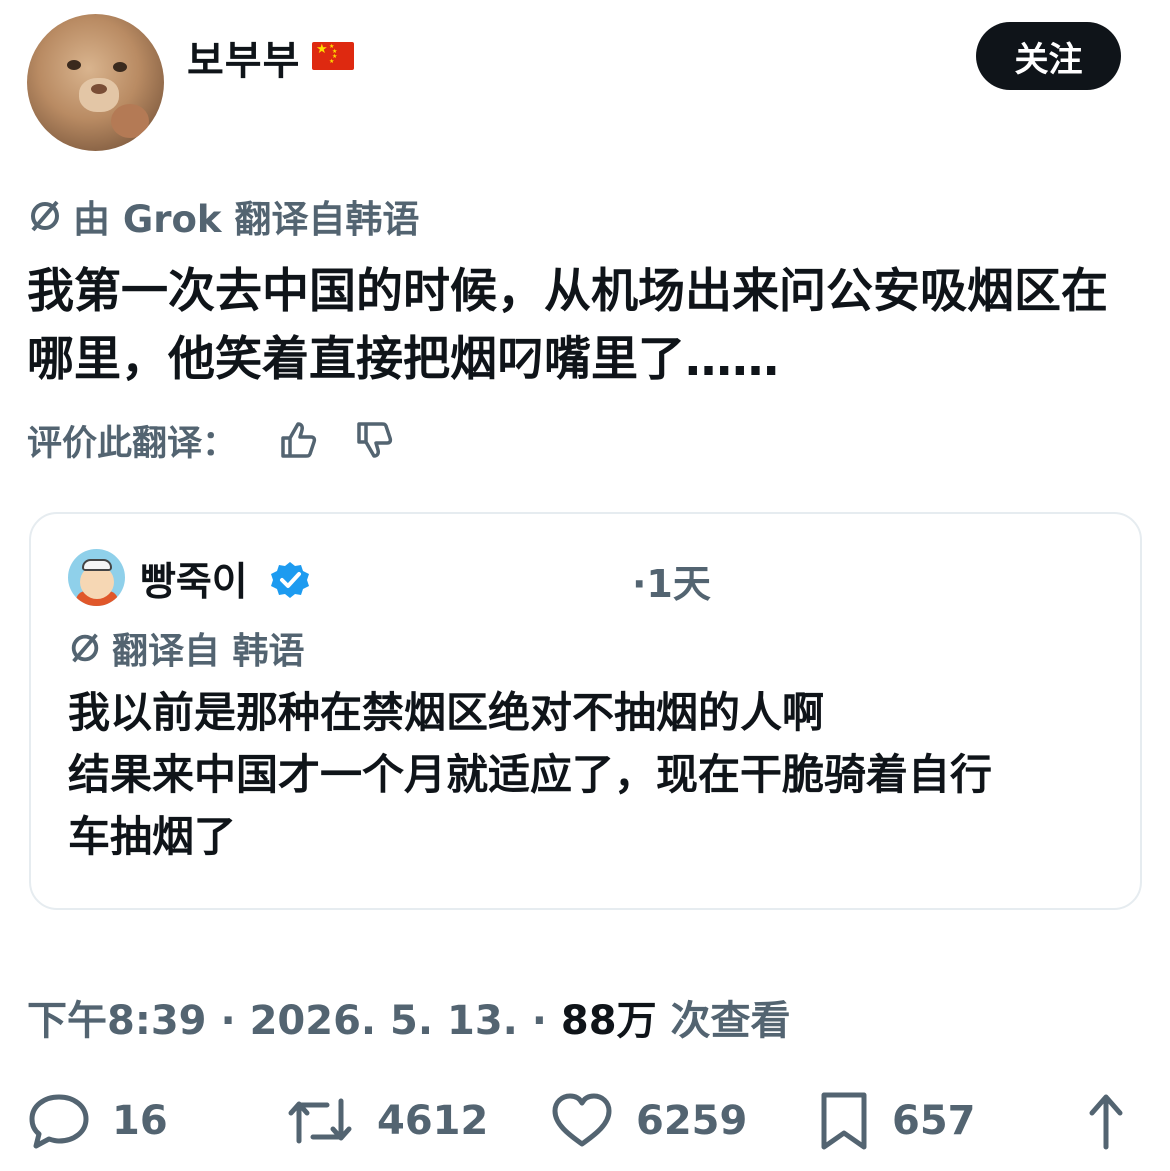 This screenshot has width=1170, height=1171. I want to click on thumbs-up-icon, so click(299, 440).